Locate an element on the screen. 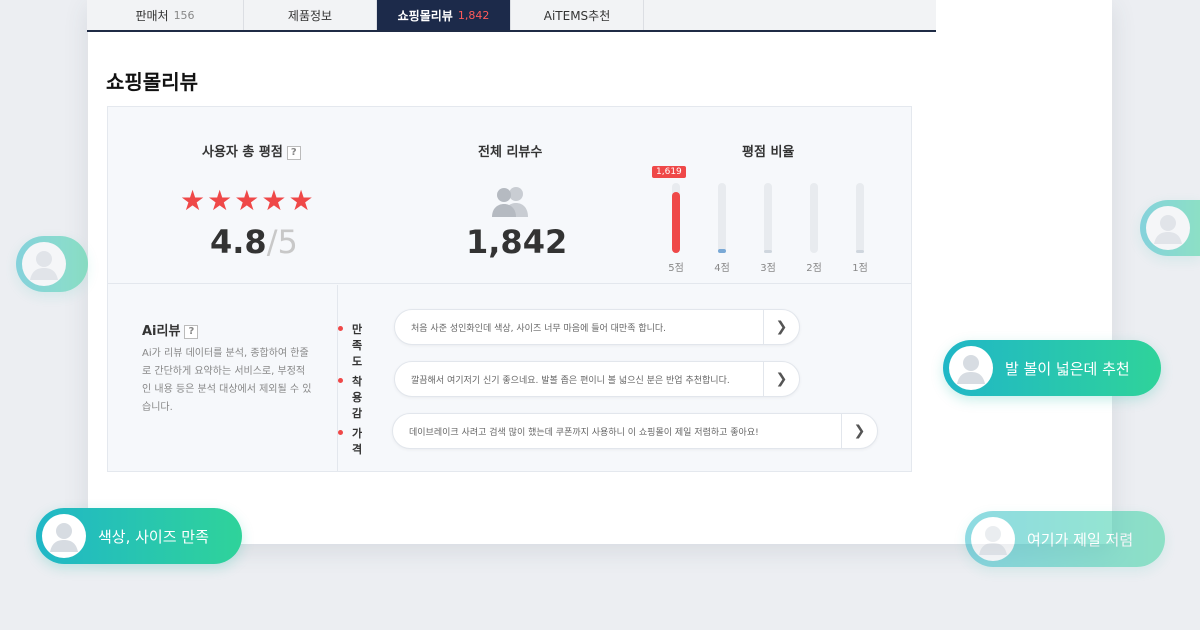 Image resolution: width=1200 pixels, height=630 pixels. ratio-bubble: 1,619 is located at coordinates (669, 172).